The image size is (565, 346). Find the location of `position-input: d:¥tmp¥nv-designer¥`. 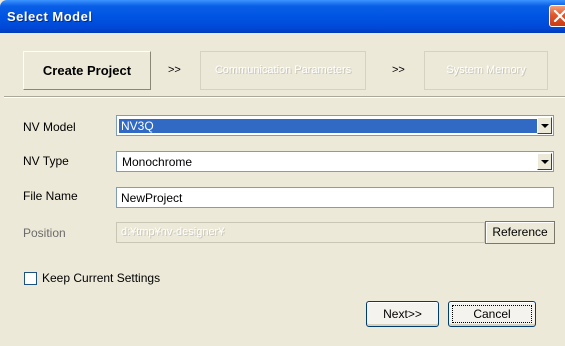

position-input: d:¥tmp¥nv-designer¥ is located at coordinates (300, 232).